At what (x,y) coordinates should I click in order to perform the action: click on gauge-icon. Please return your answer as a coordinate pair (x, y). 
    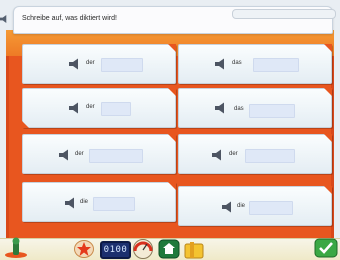
    Looking at the image, I should click on (143, 249).